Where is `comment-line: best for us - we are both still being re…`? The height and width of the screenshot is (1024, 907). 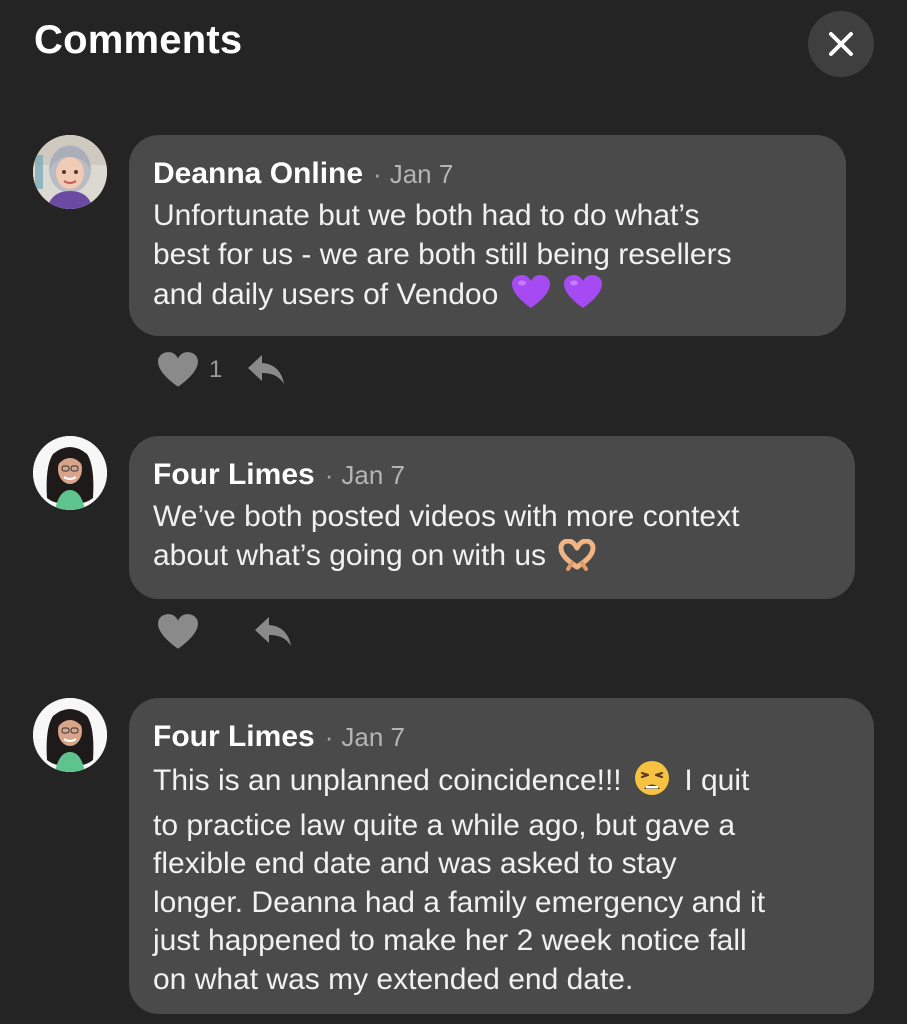 comment-line: best for us - we are both still being re… is located at coordinates (442, 254).